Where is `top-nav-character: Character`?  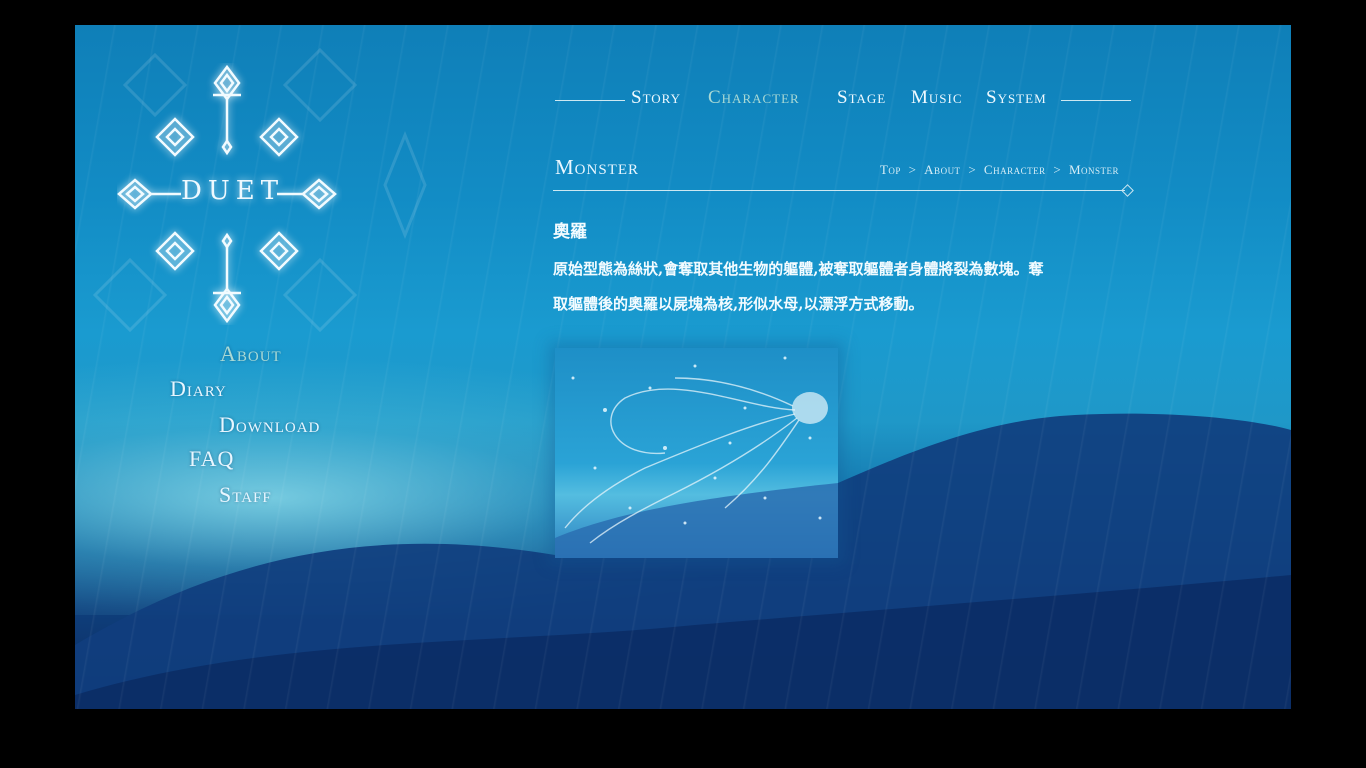
top-nav-character: Character is located at coordinates (754, 98).